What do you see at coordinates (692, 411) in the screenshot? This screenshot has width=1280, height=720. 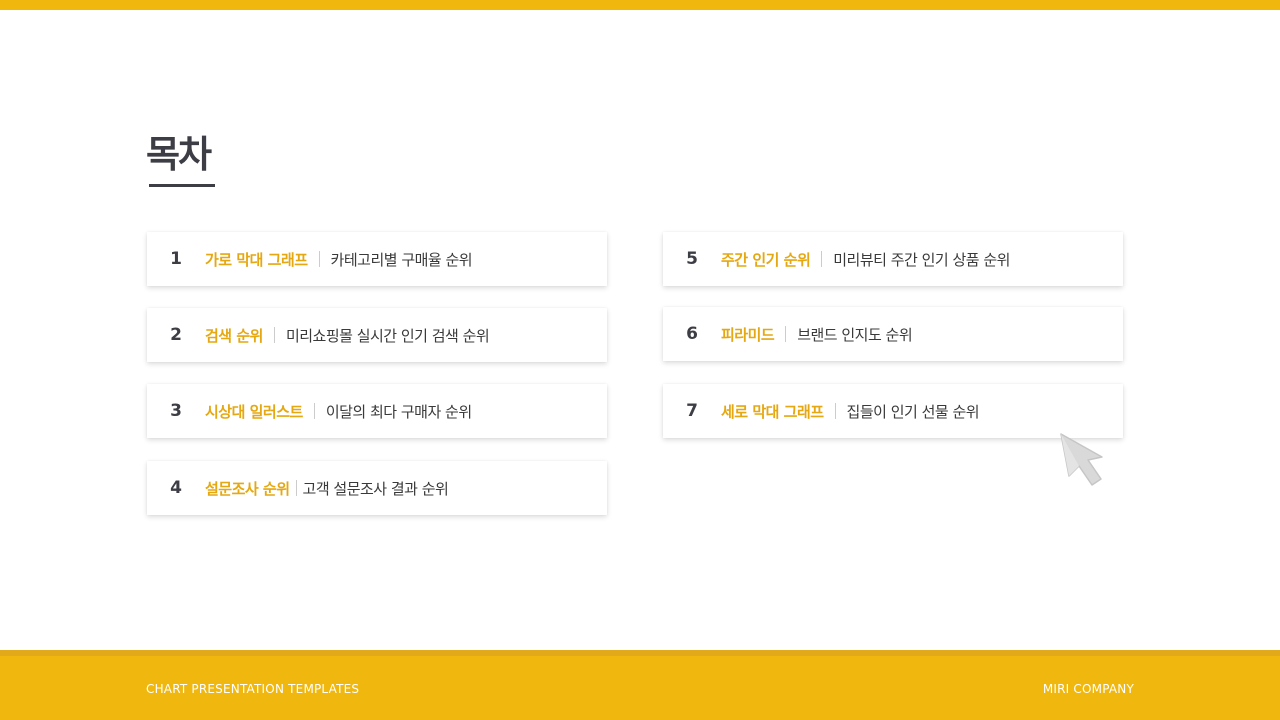 I see `toc-item-number: 7` at bounding box center [692, 411].